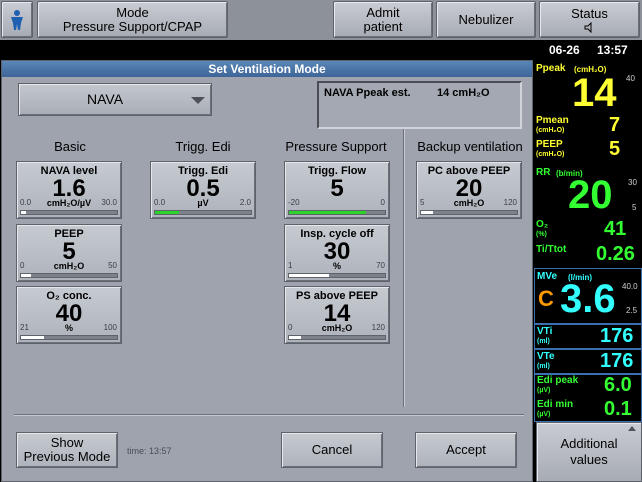  What do you see at coordinates (551, 249) in the screenshot?
I see `titot-label: Ti/Ttot` at bounding box center [551, 249].